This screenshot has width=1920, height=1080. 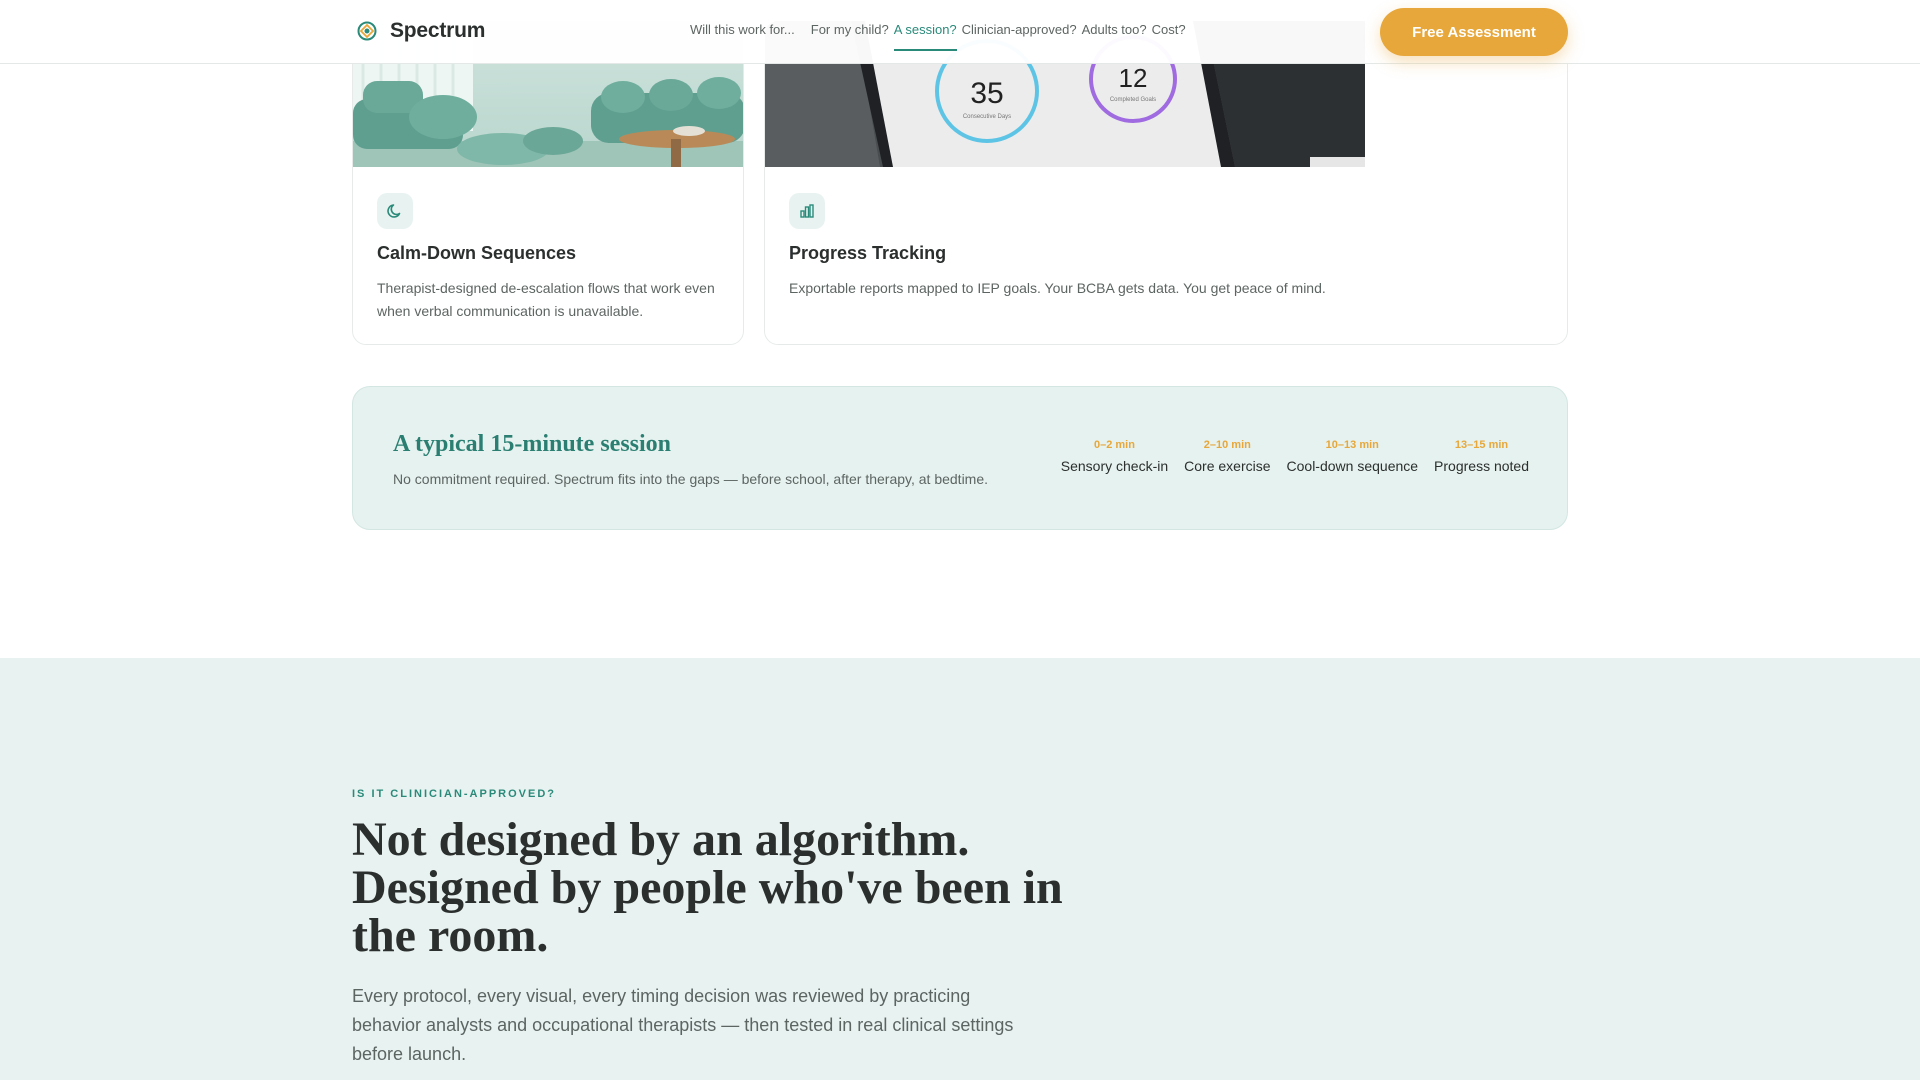 I want to click on nav-item-cost: Cost?, so click(x=1169, y=29).